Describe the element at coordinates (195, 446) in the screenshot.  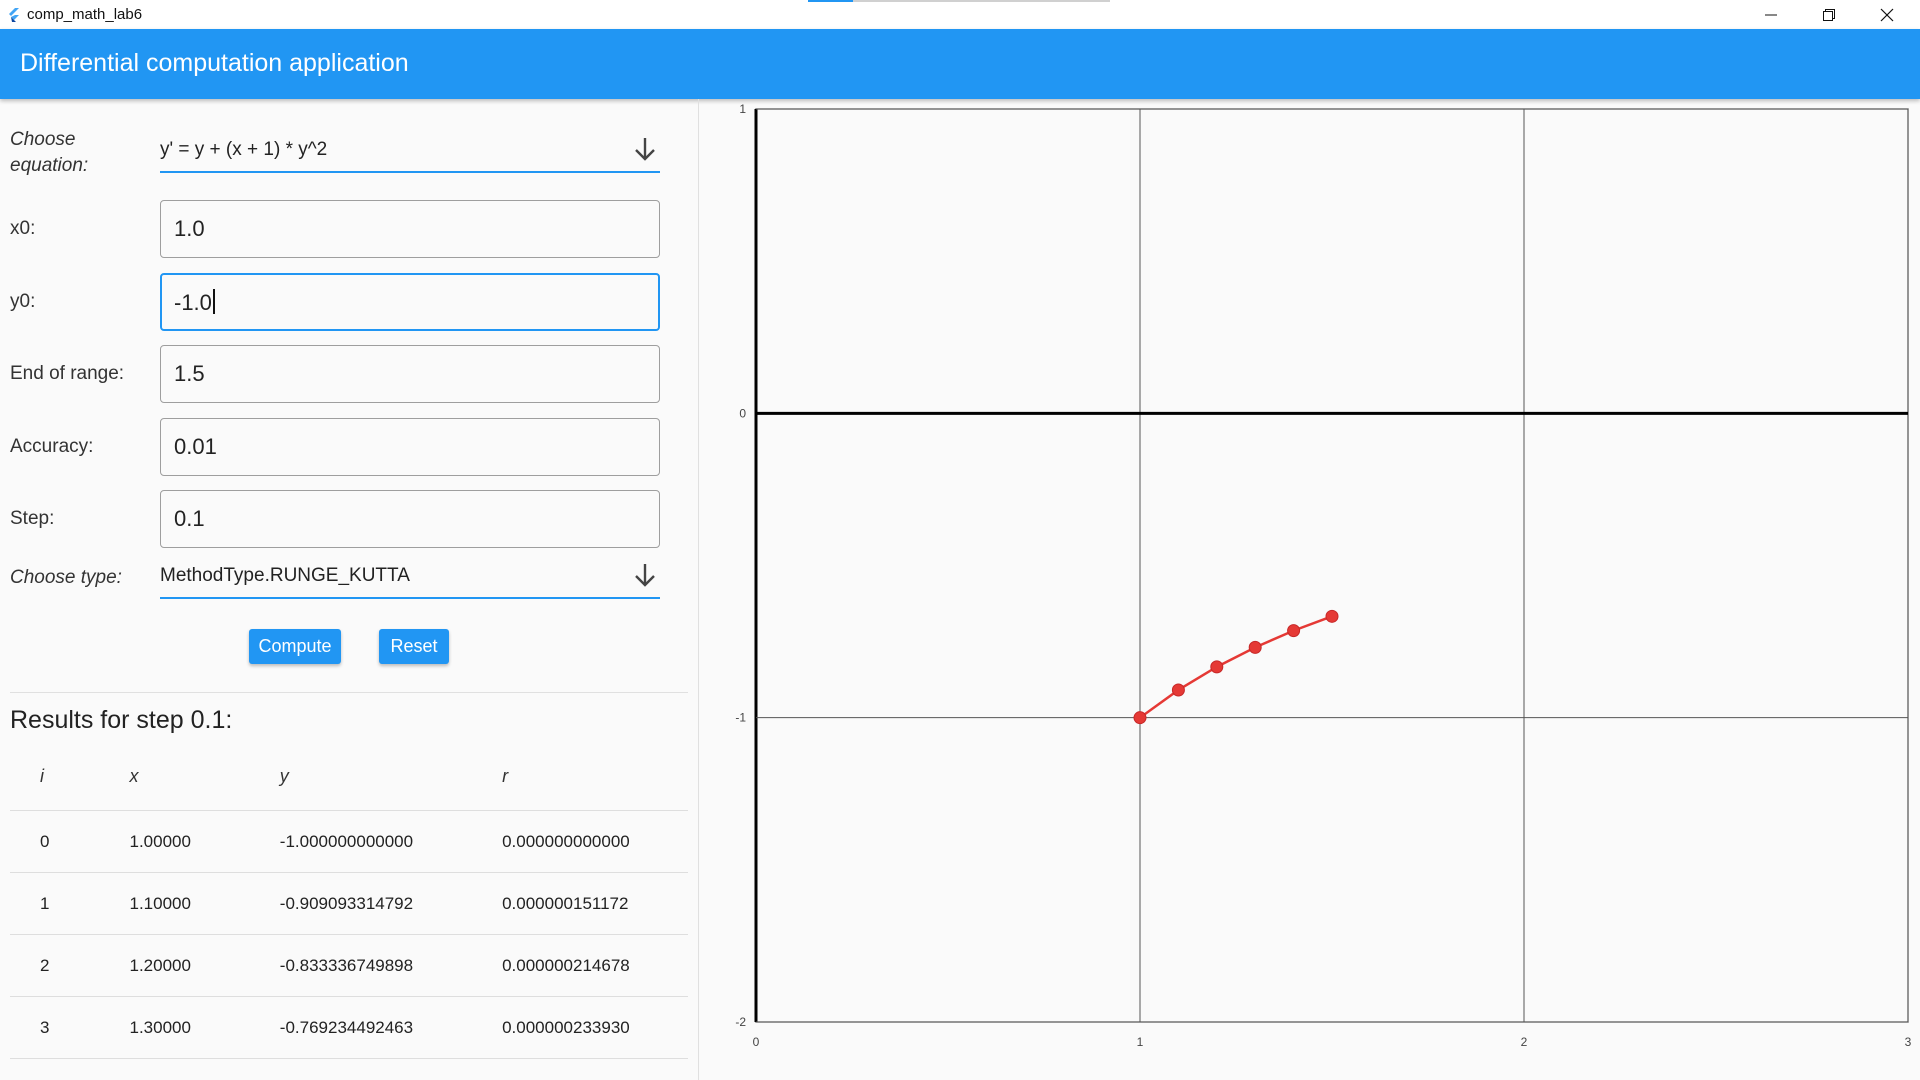
I see `accuracy-value: 0.01` at that location.